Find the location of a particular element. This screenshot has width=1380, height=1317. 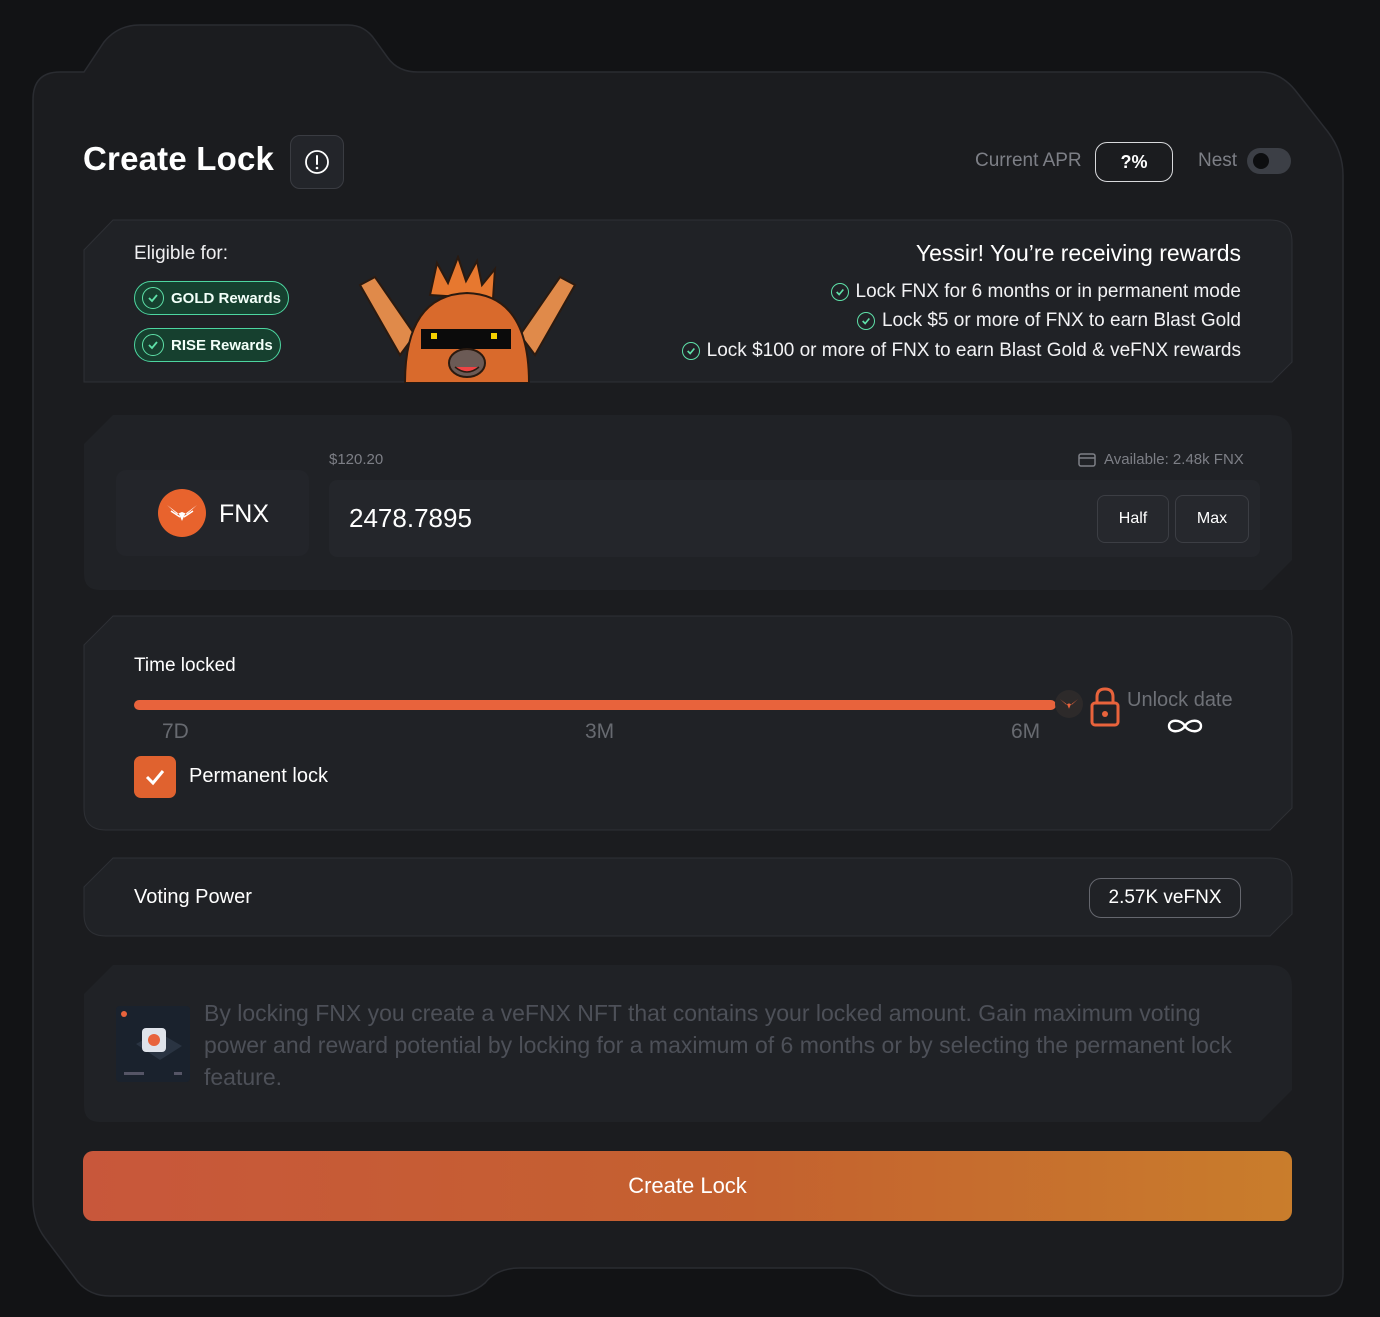

tick-label: 6M is located at coordinates (1026, 731).